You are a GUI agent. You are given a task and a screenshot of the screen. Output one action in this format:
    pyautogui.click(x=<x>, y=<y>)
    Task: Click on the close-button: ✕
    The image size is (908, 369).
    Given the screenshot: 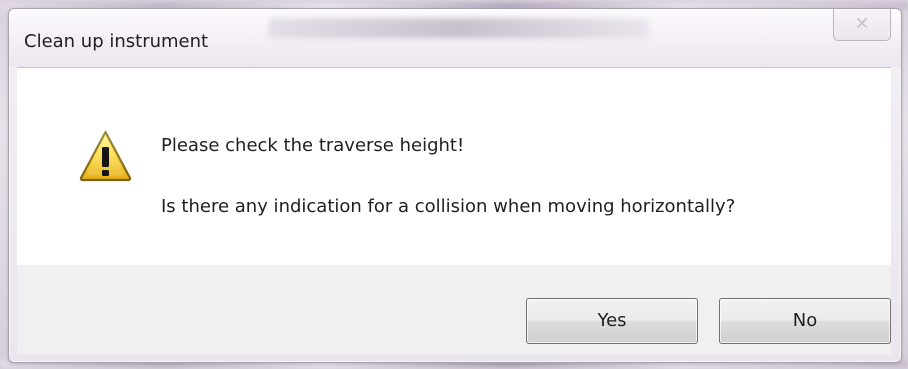 What is the action you would take?
    pyautogui.click(x=862, y=25)
    